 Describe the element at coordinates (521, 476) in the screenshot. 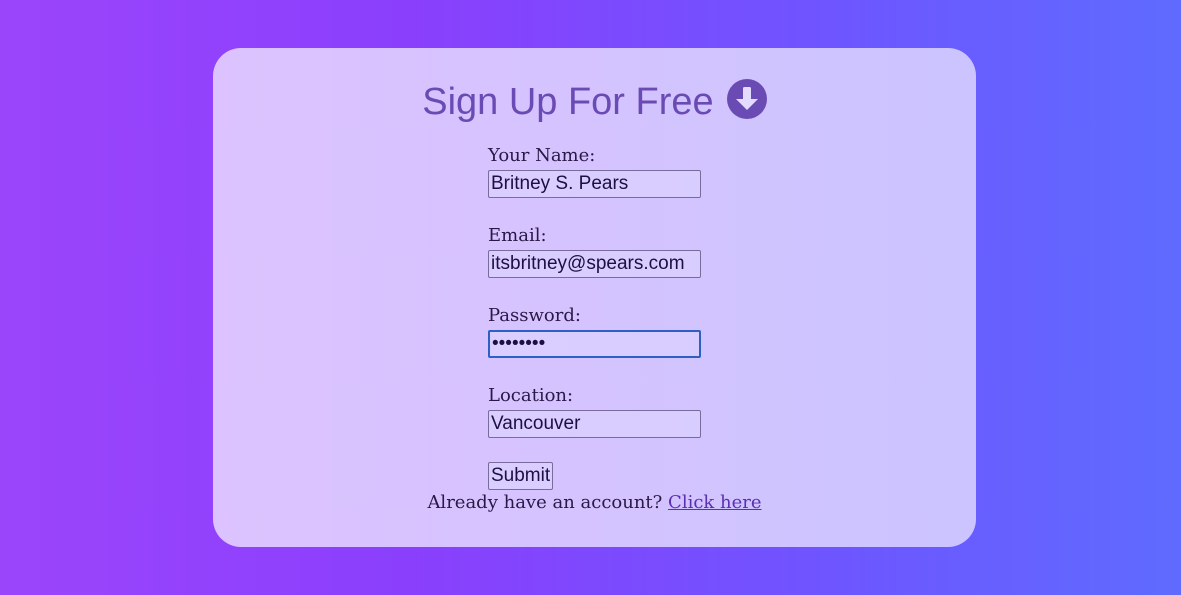

I see `submit-button: Submit` at that location.